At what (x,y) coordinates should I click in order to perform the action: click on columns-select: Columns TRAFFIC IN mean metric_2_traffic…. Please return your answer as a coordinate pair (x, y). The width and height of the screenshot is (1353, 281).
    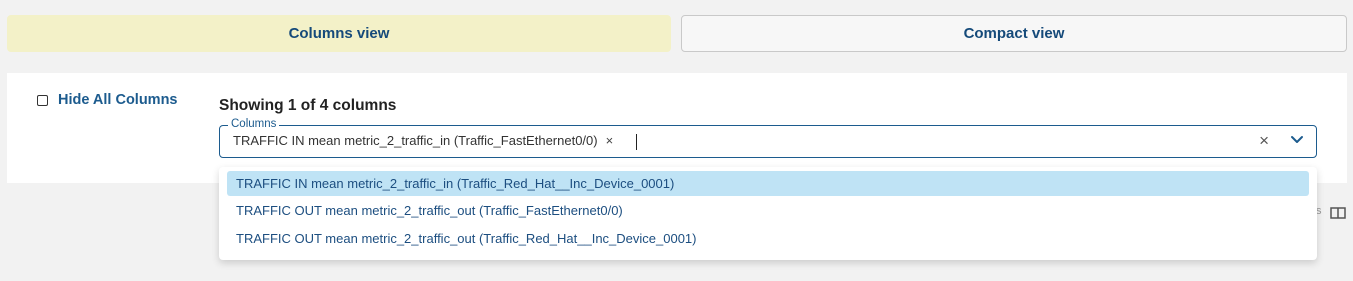
    Looking at the image, I should click on (768, 137).